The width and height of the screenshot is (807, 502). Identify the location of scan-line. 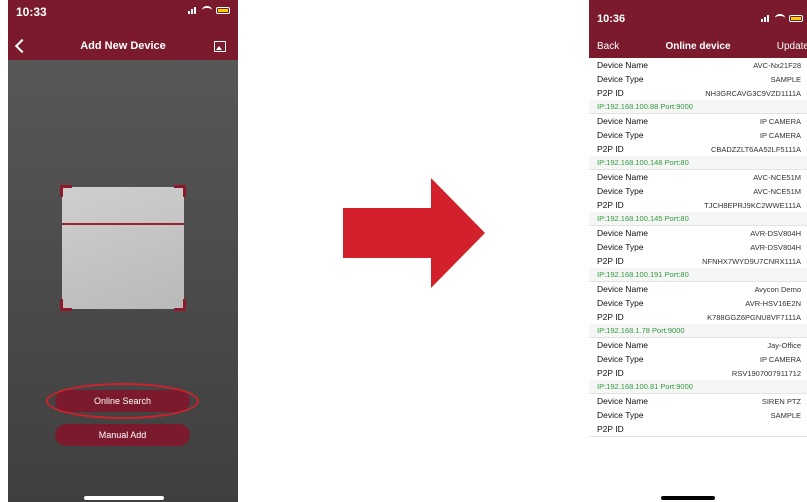
(123, 224).